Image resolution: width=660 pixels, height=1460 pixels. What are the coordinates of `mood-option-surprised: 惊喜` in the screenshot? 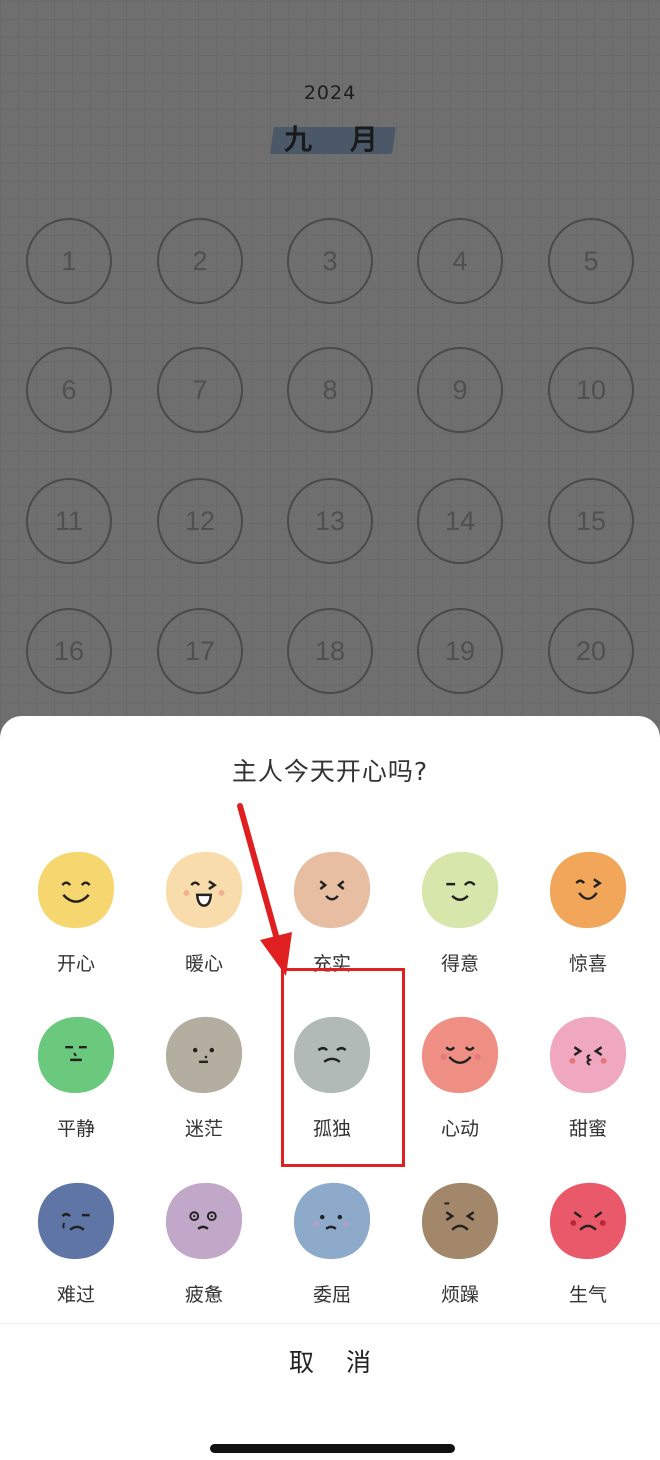 It's located at (588, 924).